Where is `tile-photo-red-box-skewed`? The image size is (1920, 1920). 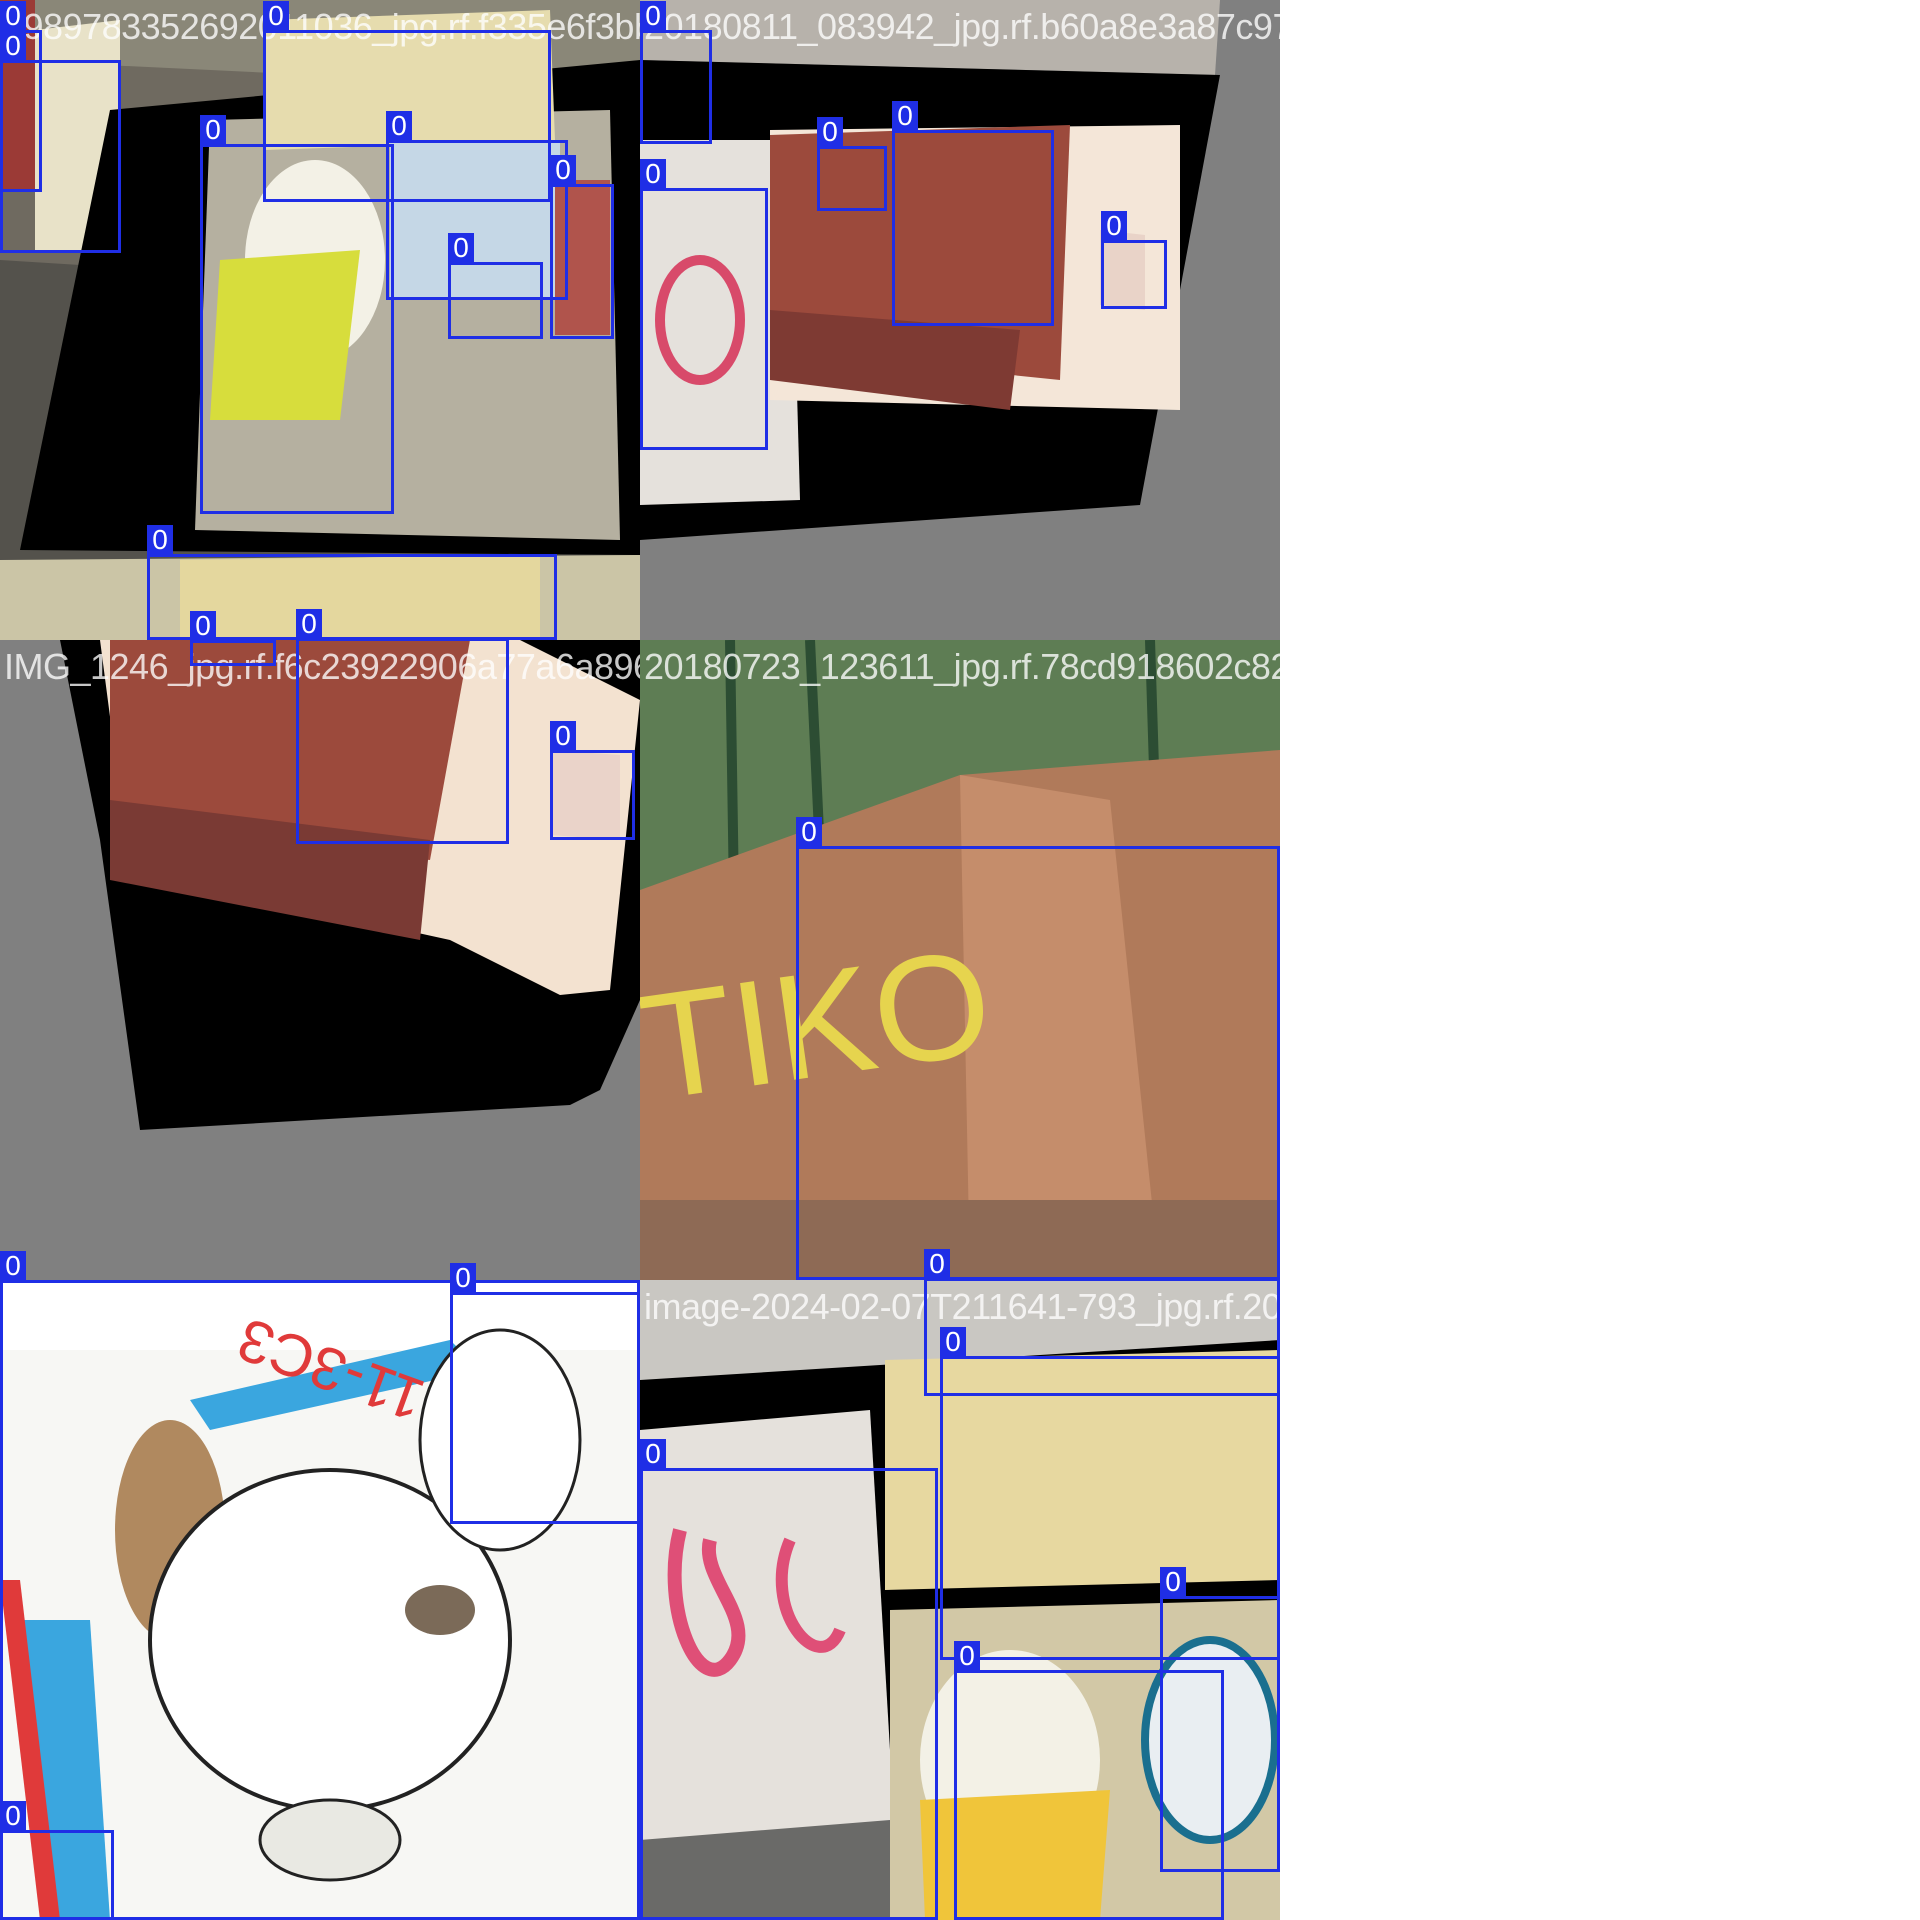 tile-photo-red-box-skewed is located at coordinates (320, 960).